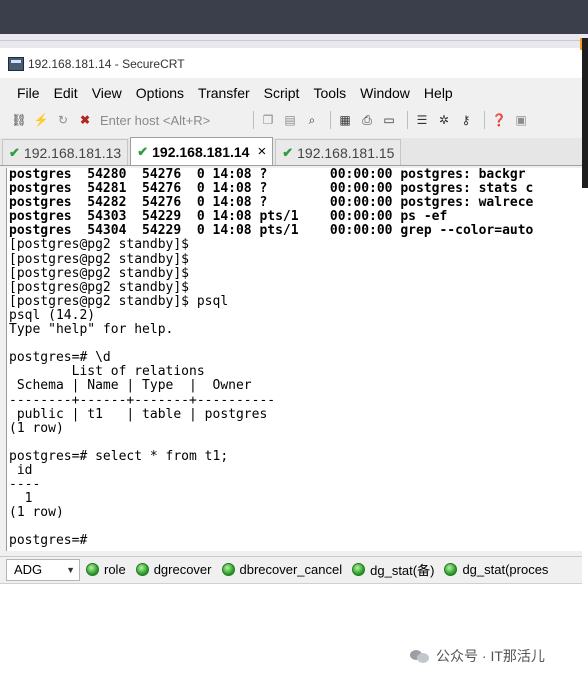 This screenshot has height=680, width=588. What do you see at coordinates (422, 120) in the screenshot?
I see `session-options-icon: ☰` at bounding box center [422, 120].